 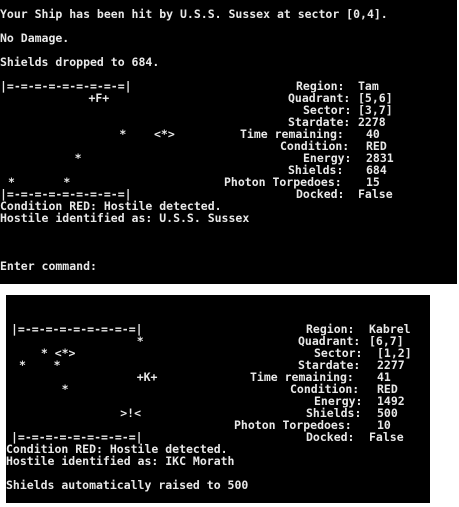 I want to click on map-row-7: >!< Shields: 500, so click(x=202, y=413).